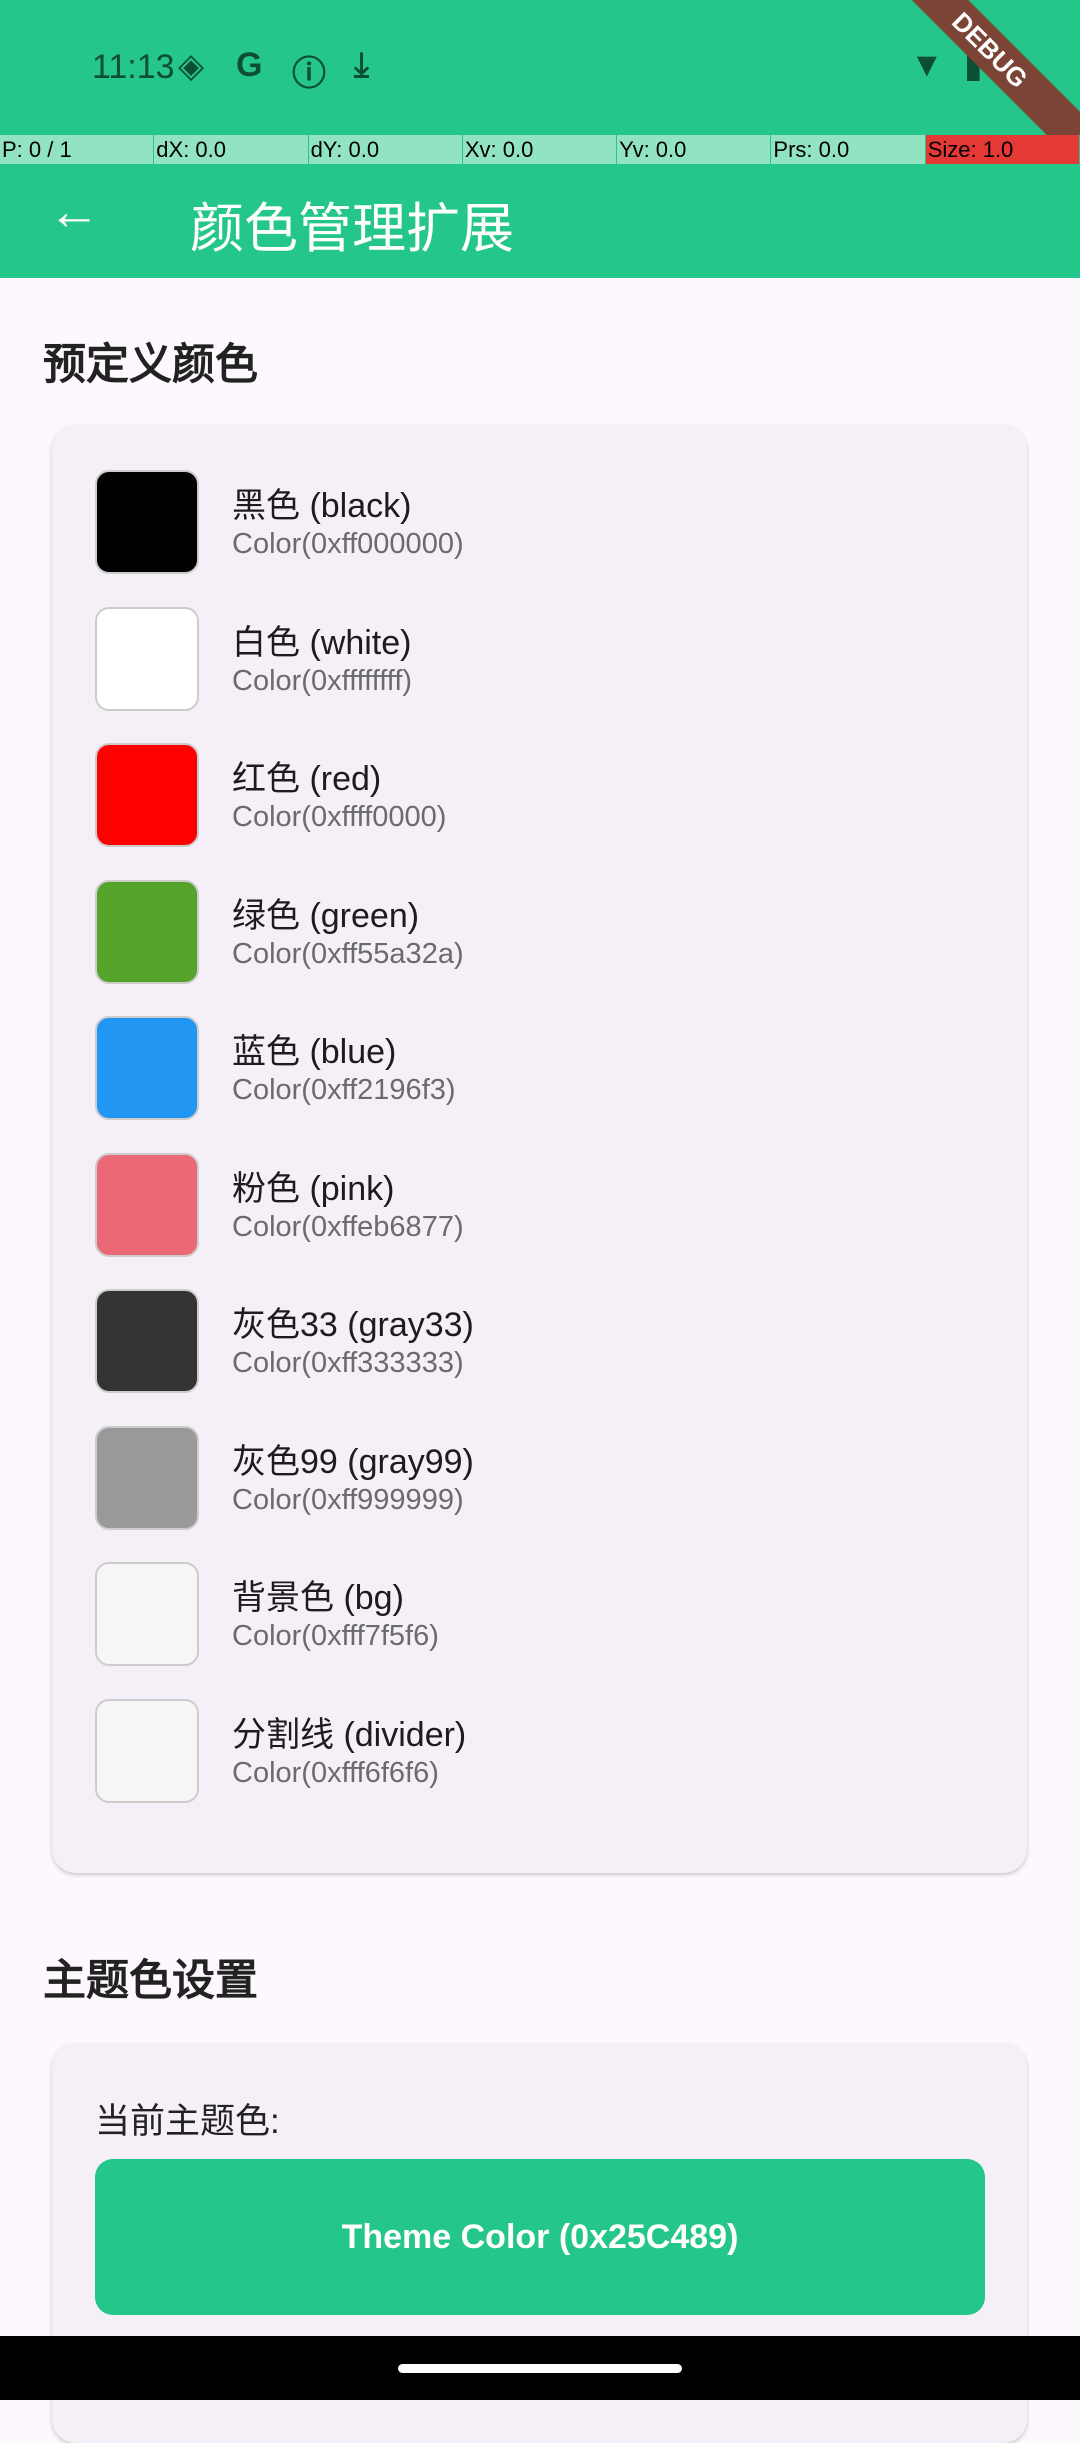 This screenshot has width=1080, height=2443. I want to click on debug-xv: Xv: 0.0, so click(540, 149).